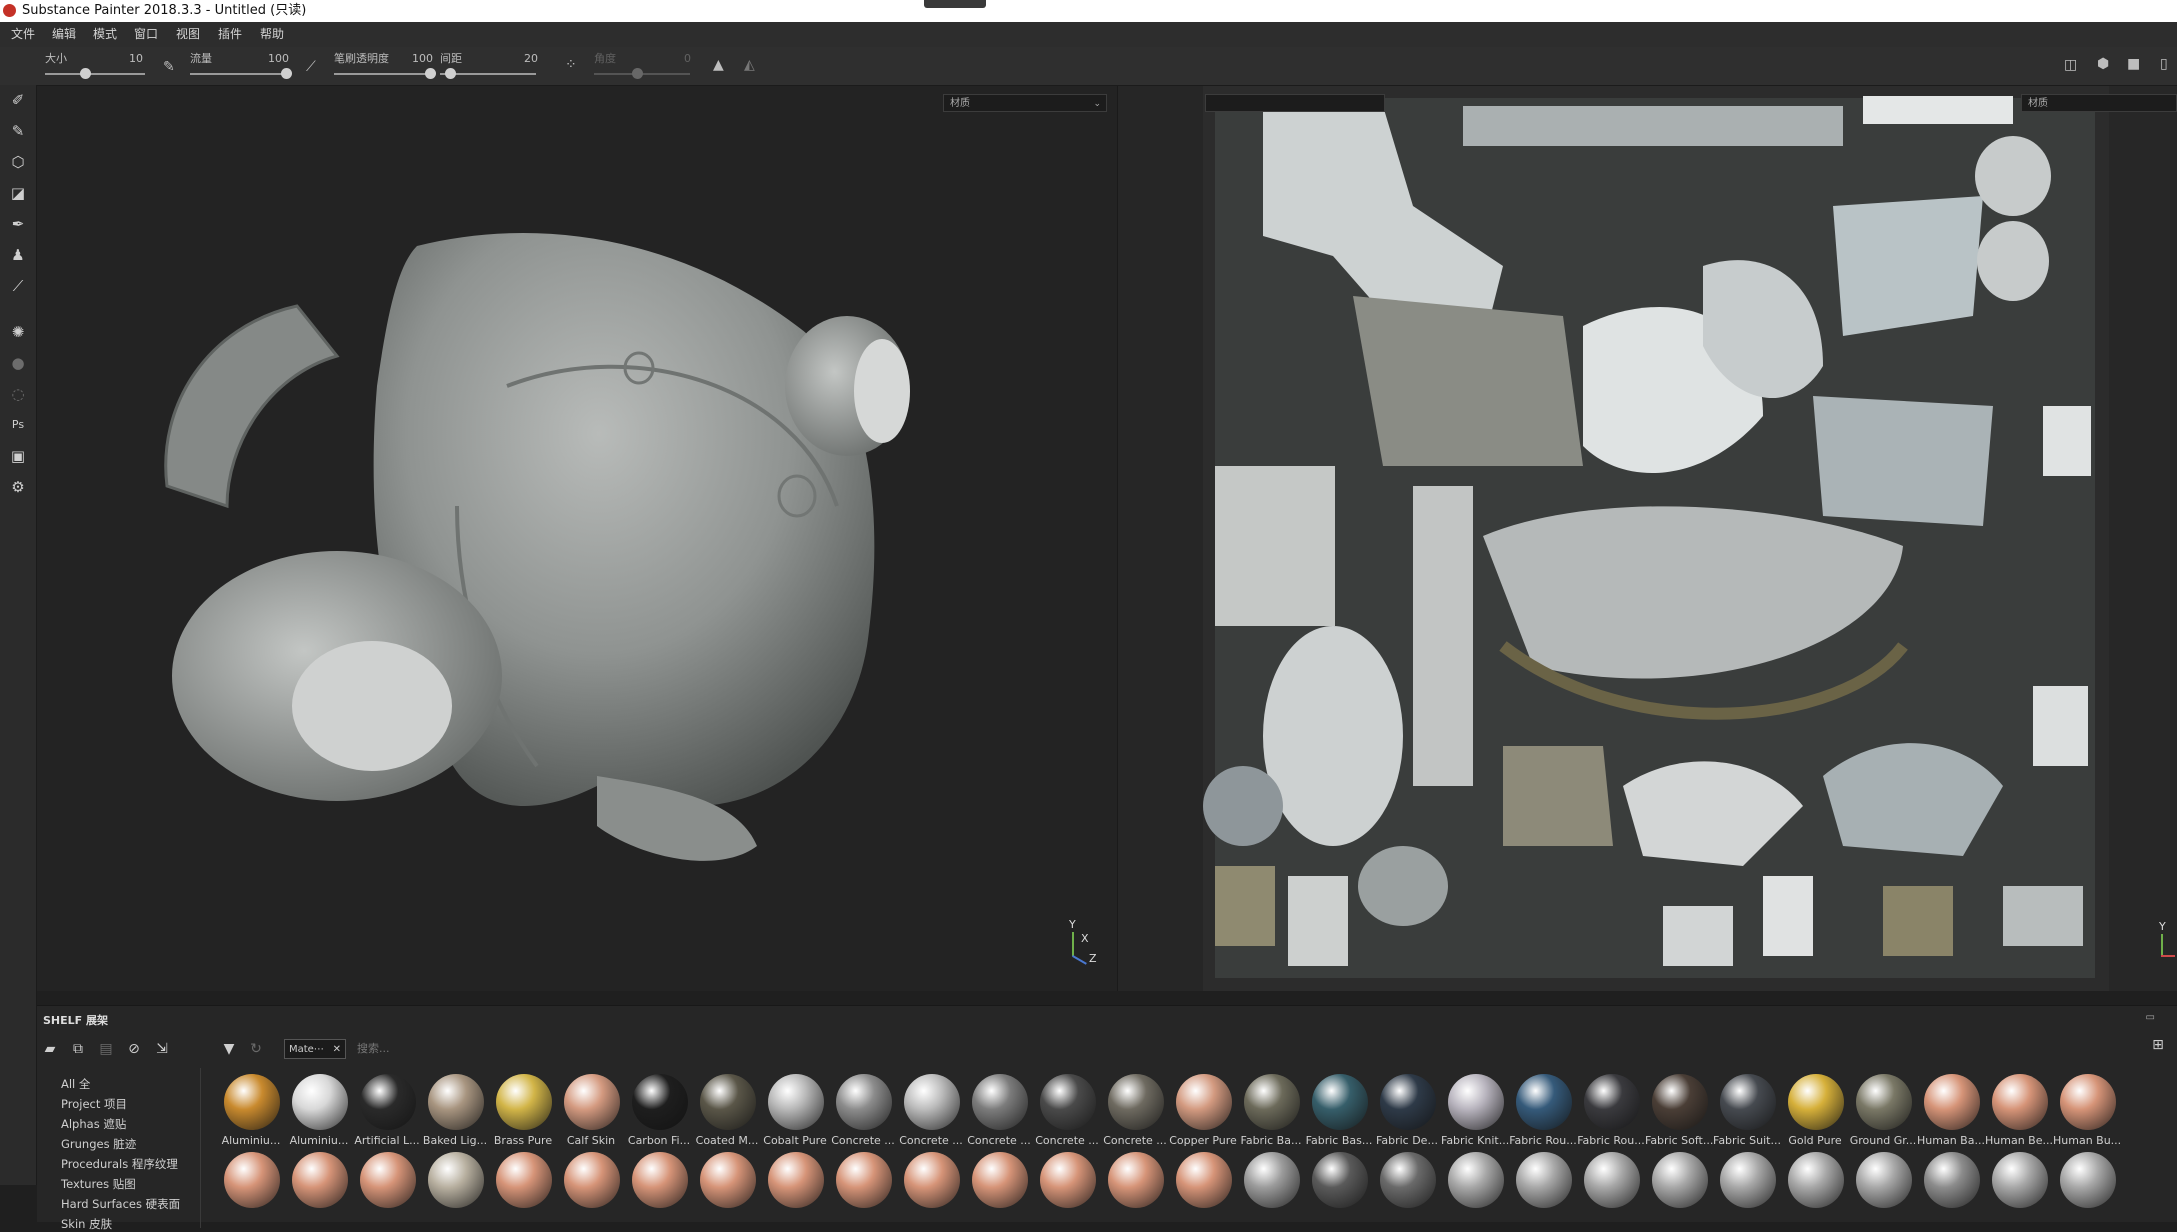 This screenshot has height=1232, width=2177. What do you see at coordinates (146, 34) in the screenshot?
I see `menu-window: 窗口` at bounding box center [146, 34].